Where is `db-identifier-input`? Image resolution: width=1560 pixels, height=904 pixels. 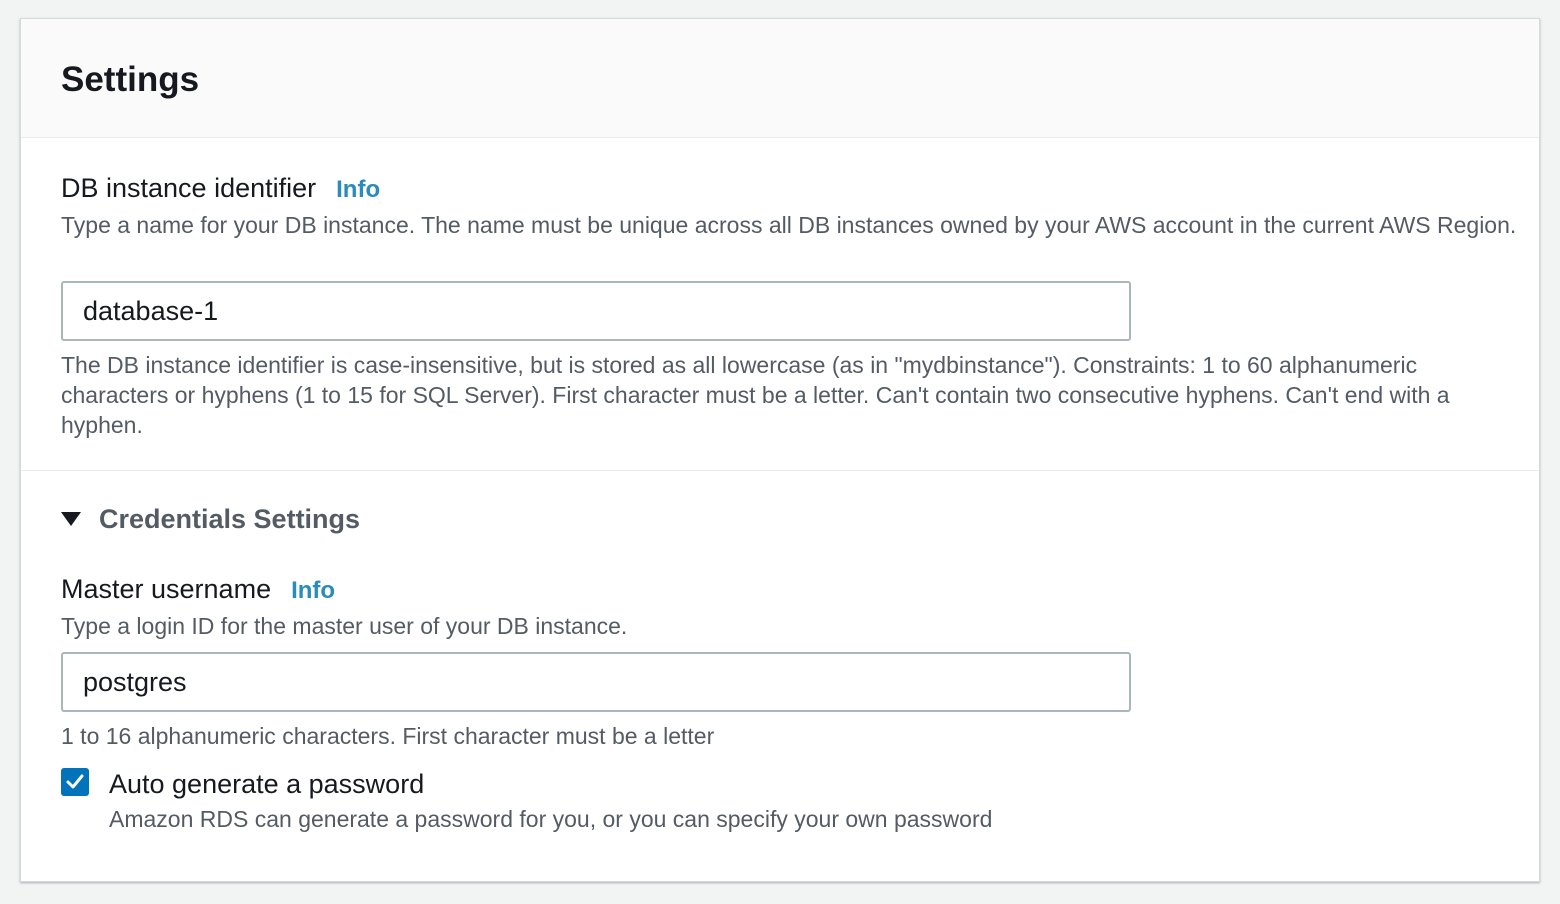 db-identifier-input is located at coordinates (596, 311).